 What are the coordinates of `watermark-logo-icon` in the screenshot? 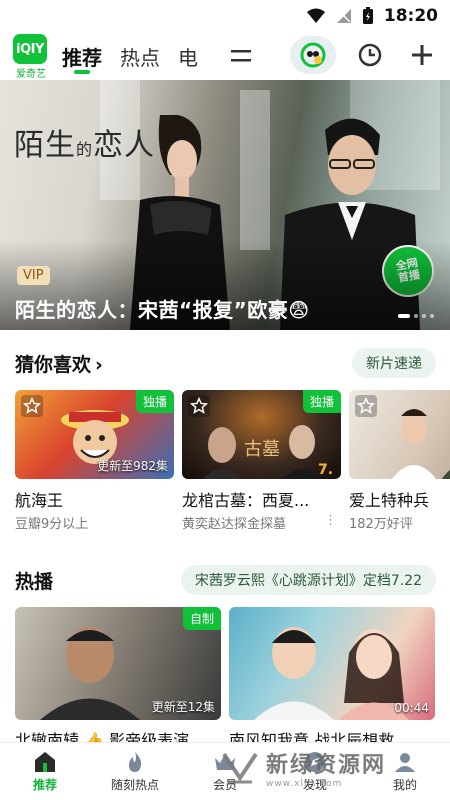 It's located at (240, 768).